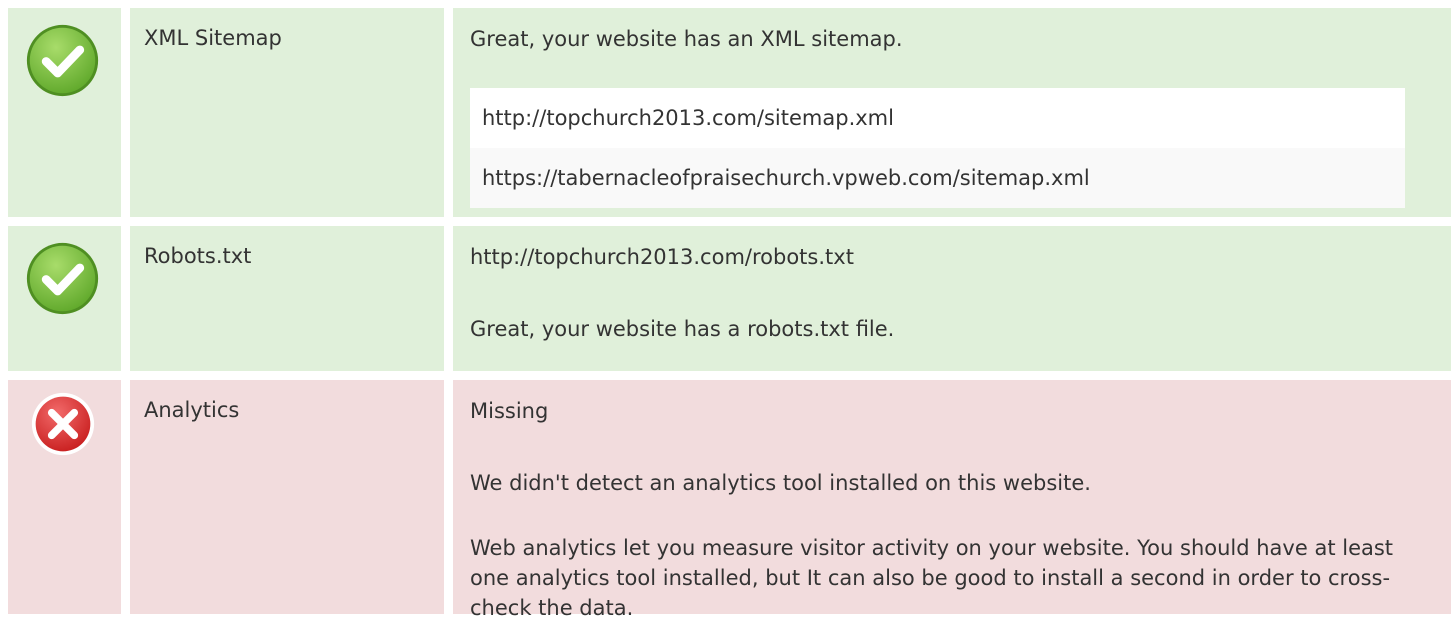  What do you see at coordinates (509, 411) in the screenshot?
I see `analytics-status: Missing` at bounding box center [509, 411].